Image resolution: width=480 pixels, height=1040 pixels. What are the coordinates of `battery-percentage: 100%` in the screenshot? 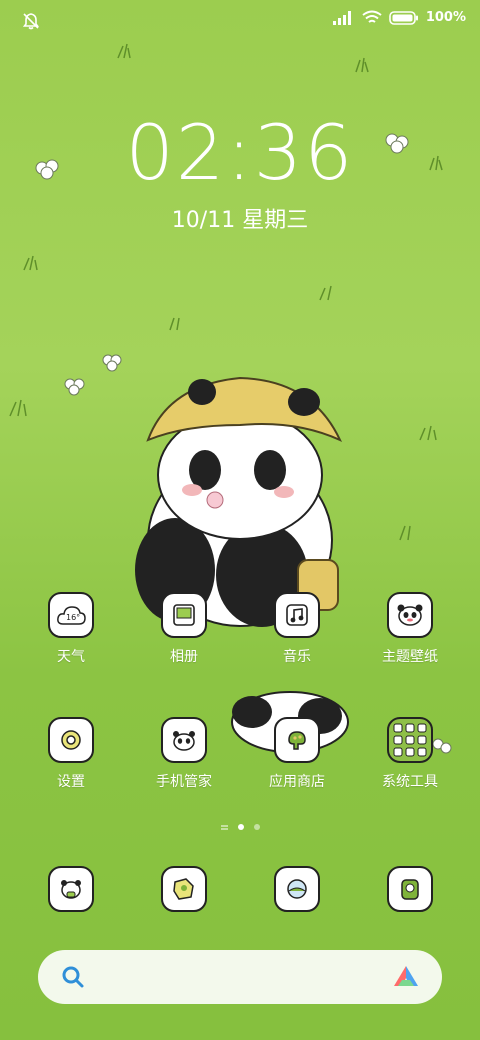 It's located at (445, 17).